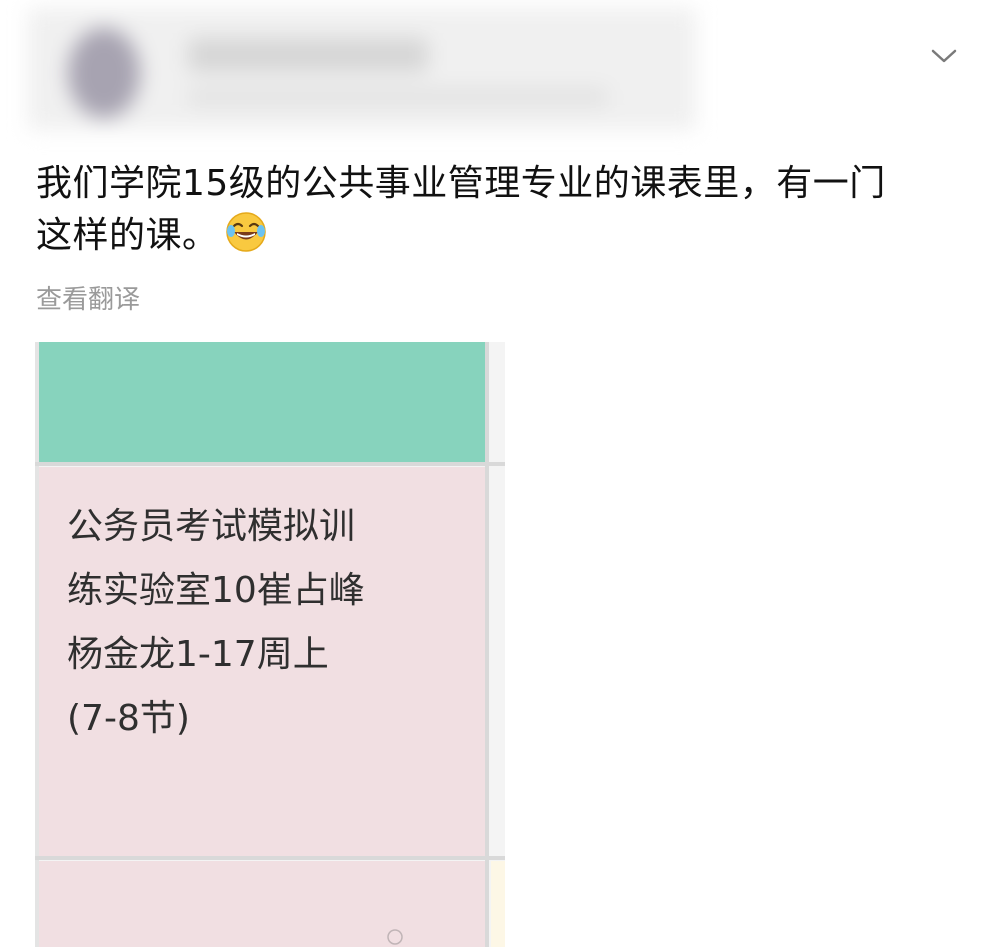  I want to click on username-blurred, so click(308, 55).